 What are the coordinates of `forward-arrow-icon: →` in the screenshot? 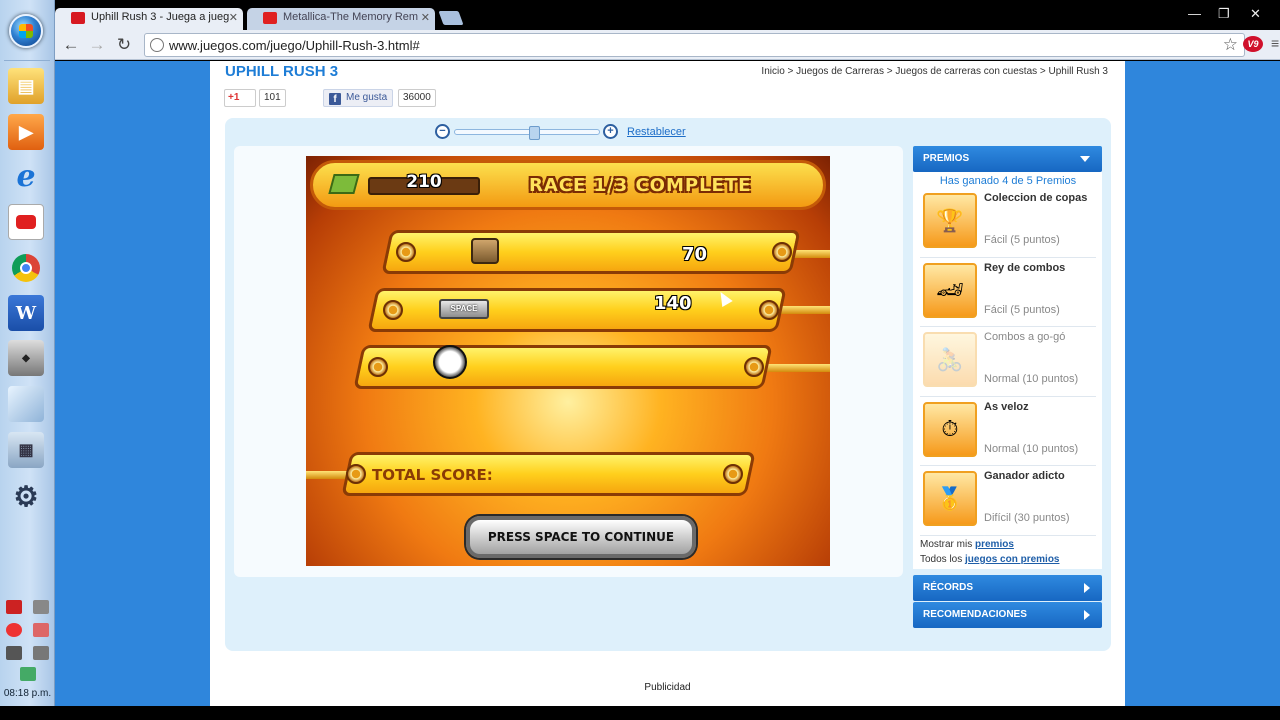 It's located at (97, 45).